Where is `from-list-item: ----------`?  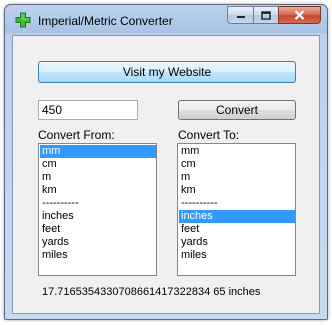 from-list-item: ---------- is located at coordinates (98, 203).